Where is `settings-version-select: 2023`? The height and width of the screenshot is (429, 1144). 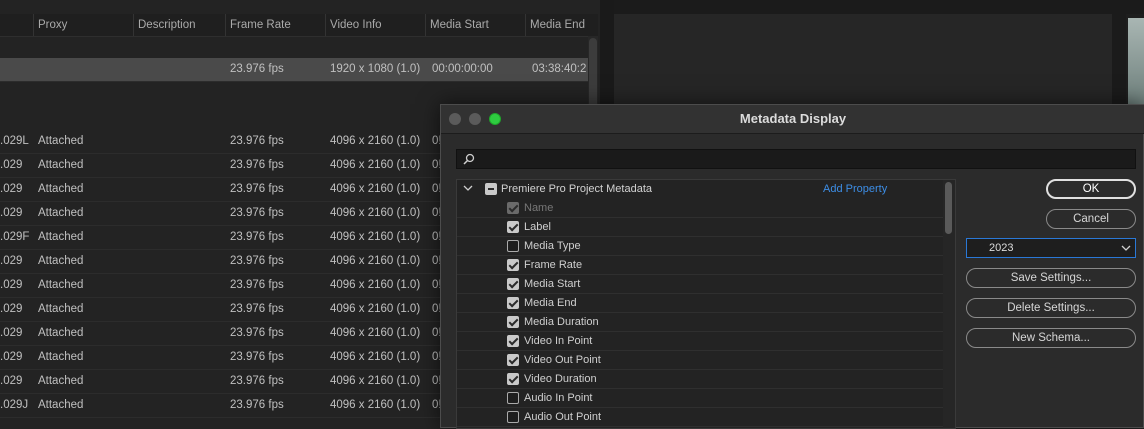 settings-version-select: 2023 is located at coordinates (1051, 248).